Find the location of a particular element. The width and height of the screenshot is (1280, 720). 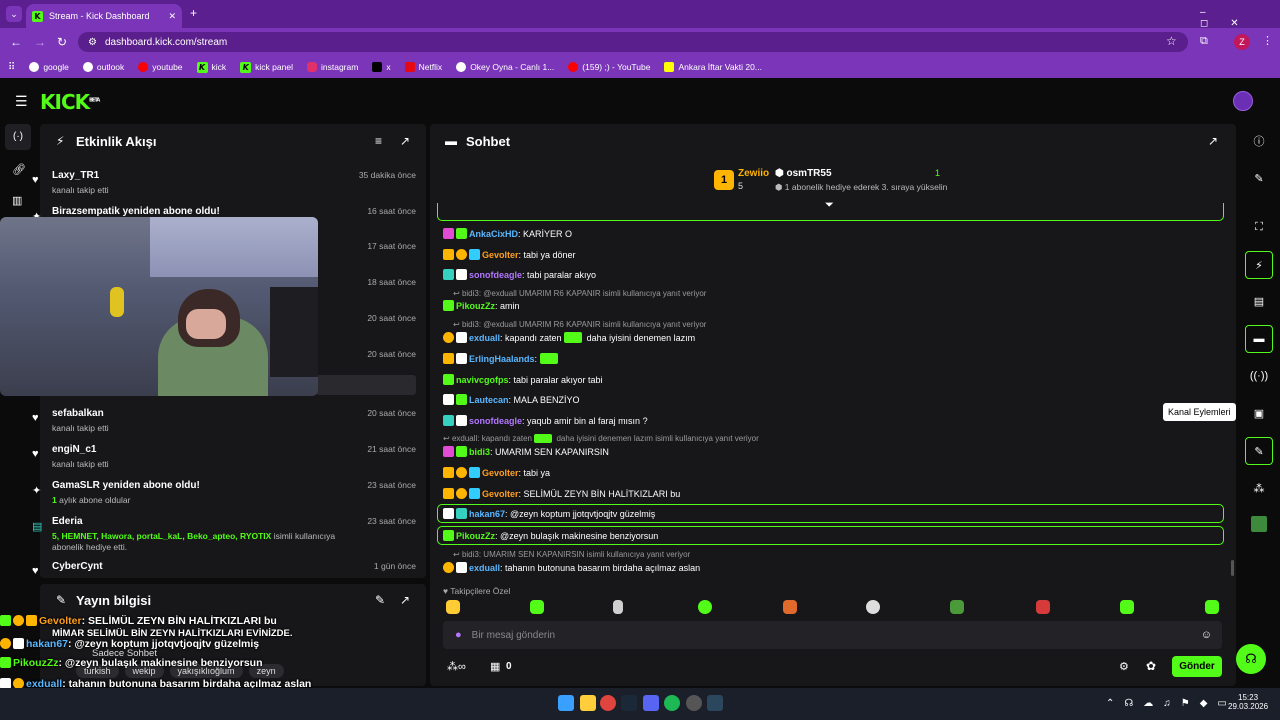

chrome-icon is located at coordinates (608, 703).